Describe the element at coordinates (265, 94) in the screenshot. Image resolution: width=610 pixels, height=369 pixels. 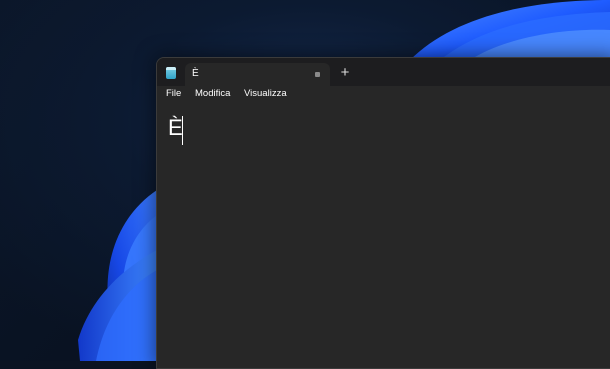
I see `menu-view: Visualizza` at that location.